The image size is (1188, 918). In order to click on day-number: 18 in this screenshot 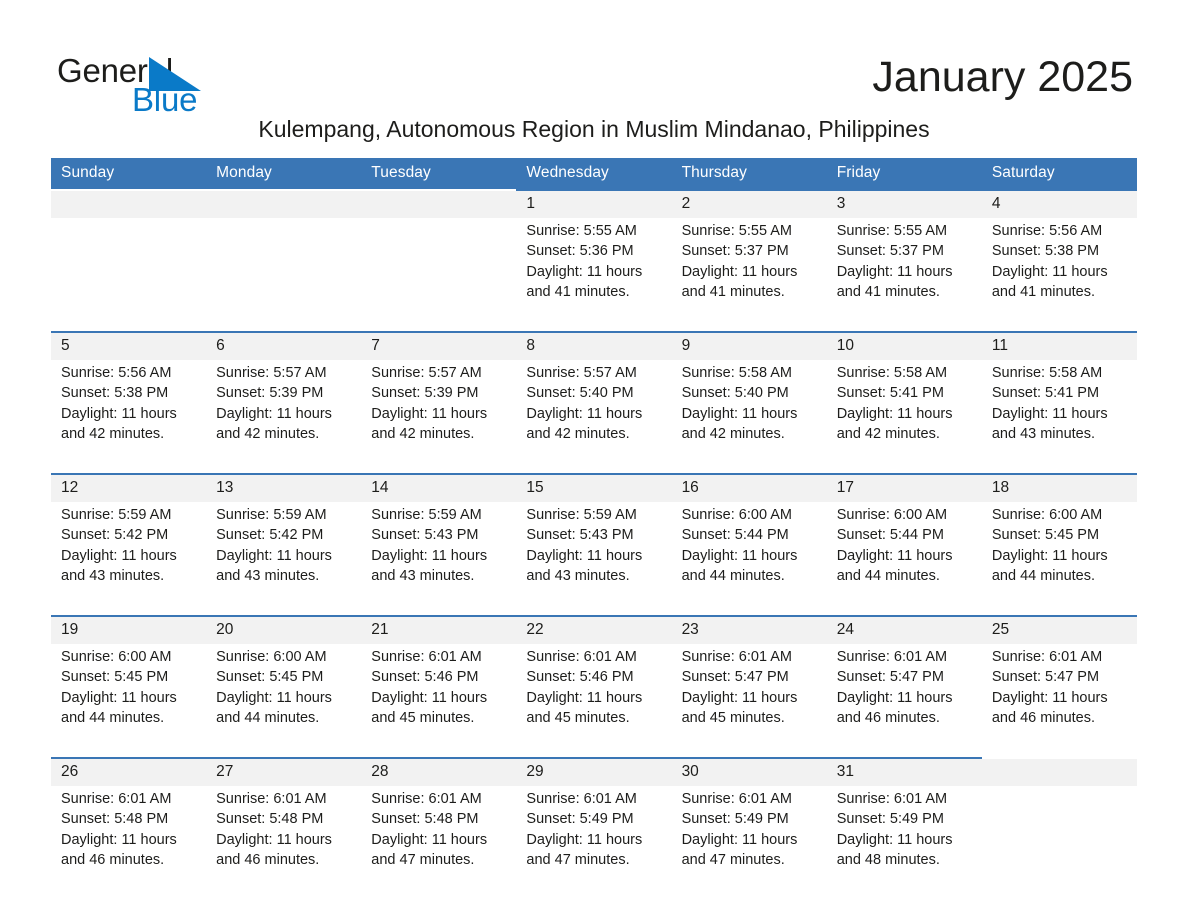, I will do `click(1059, 487)`.